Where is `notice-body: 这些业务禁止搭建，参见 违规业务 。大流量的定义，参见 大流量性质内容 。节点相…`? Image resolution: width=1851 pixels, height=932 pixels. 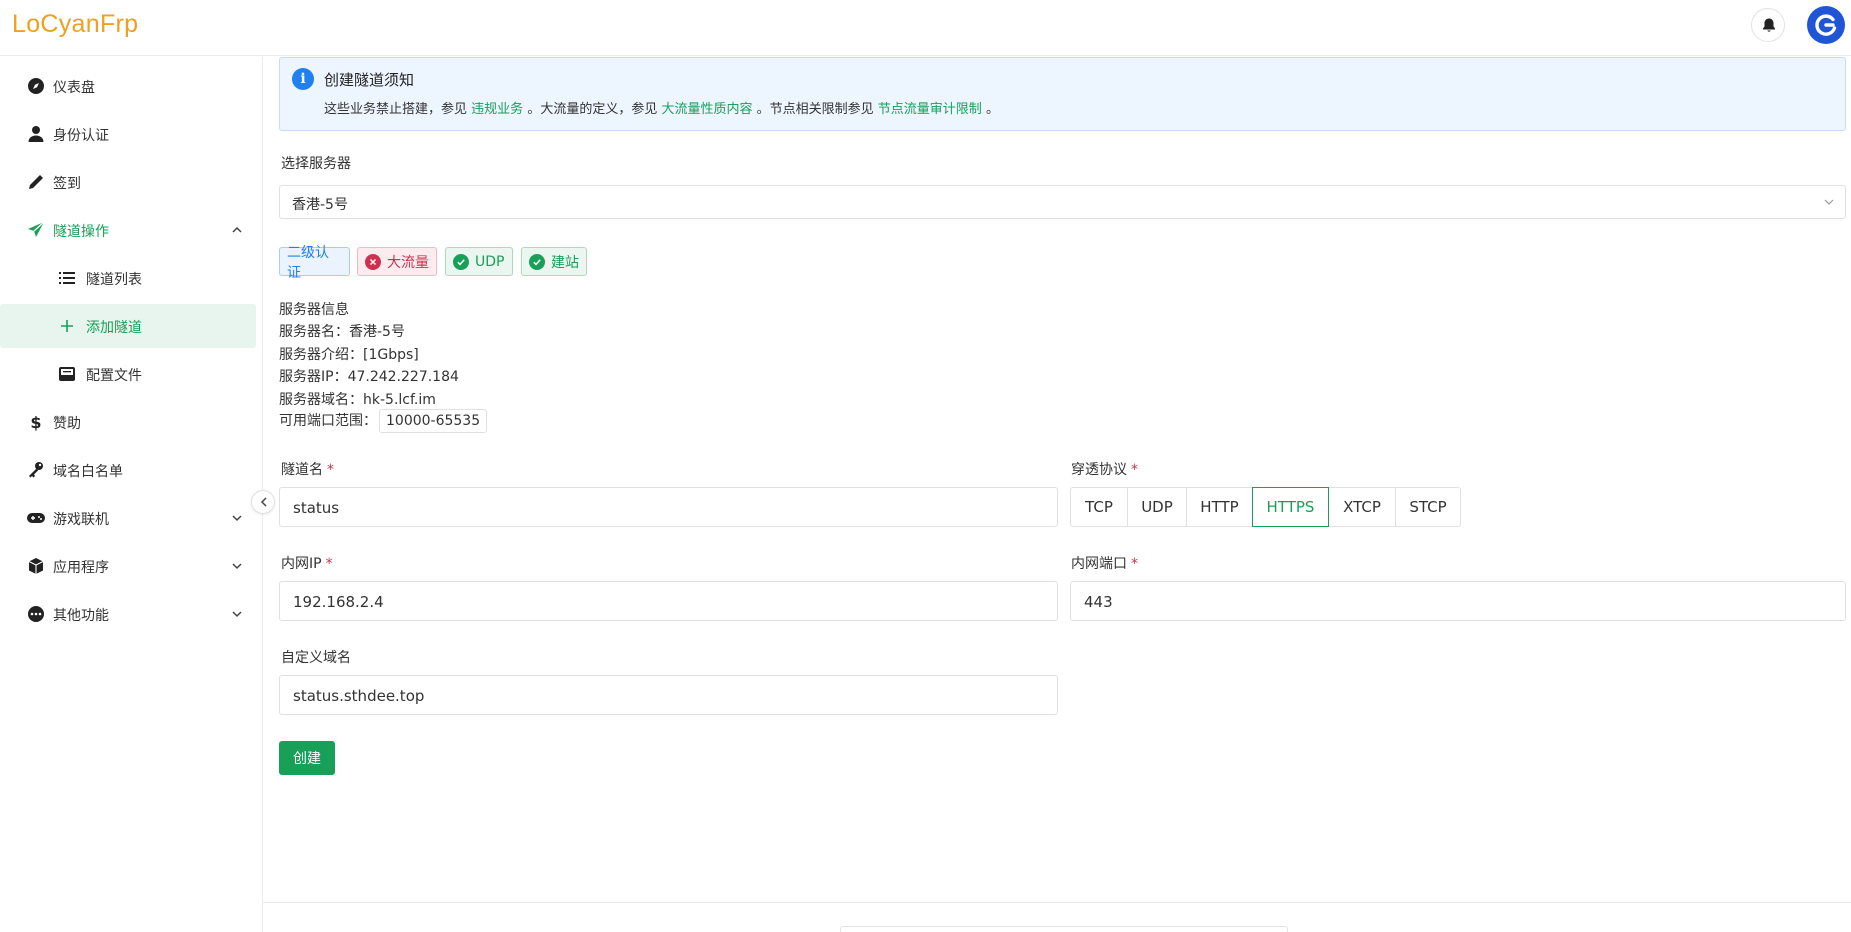
notice-body: 这些业务禁止搭建，参见 违规业务 。大流量的定义，参见 大流量性质内容 。节点相… is located at coordinates (661, 107).